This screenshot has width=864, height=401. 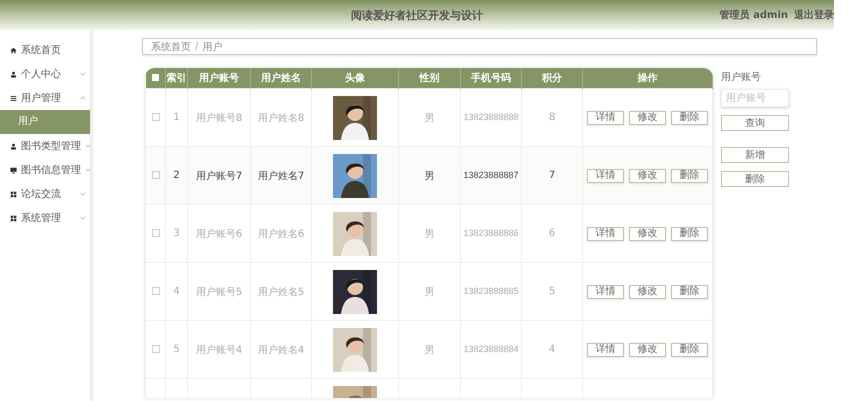 What do you see at coordinates (13, 170) in the screenshot?
I see `monitor-icon` at bounding box center [13, 170].